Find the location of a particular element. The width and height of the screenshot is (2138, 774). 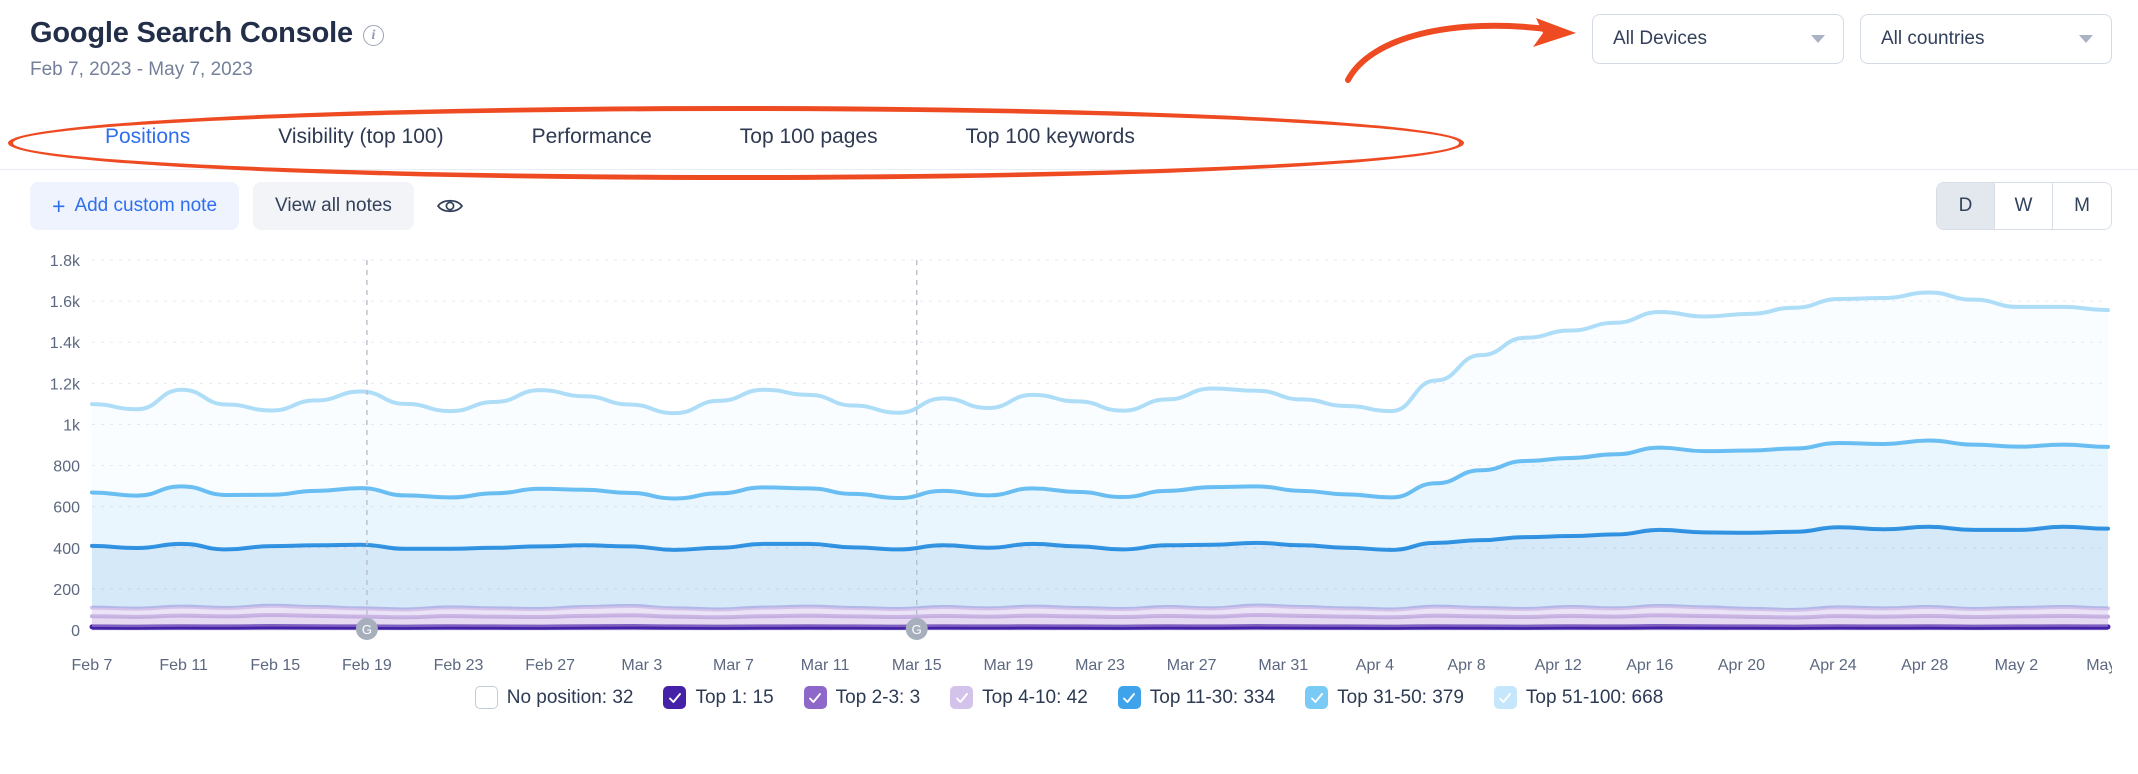

x-axis-tick: Feb 19 is located at coordinates (367, 665).